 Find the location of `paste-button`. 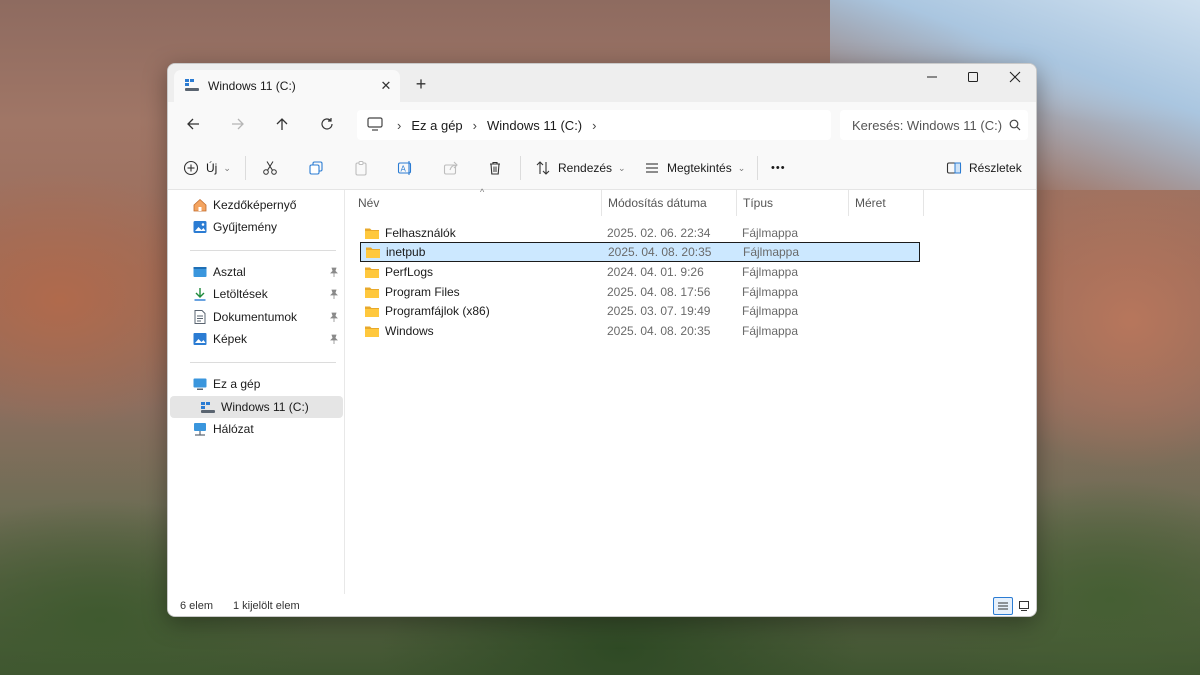

paste-button is located at coordinates (361, 168).